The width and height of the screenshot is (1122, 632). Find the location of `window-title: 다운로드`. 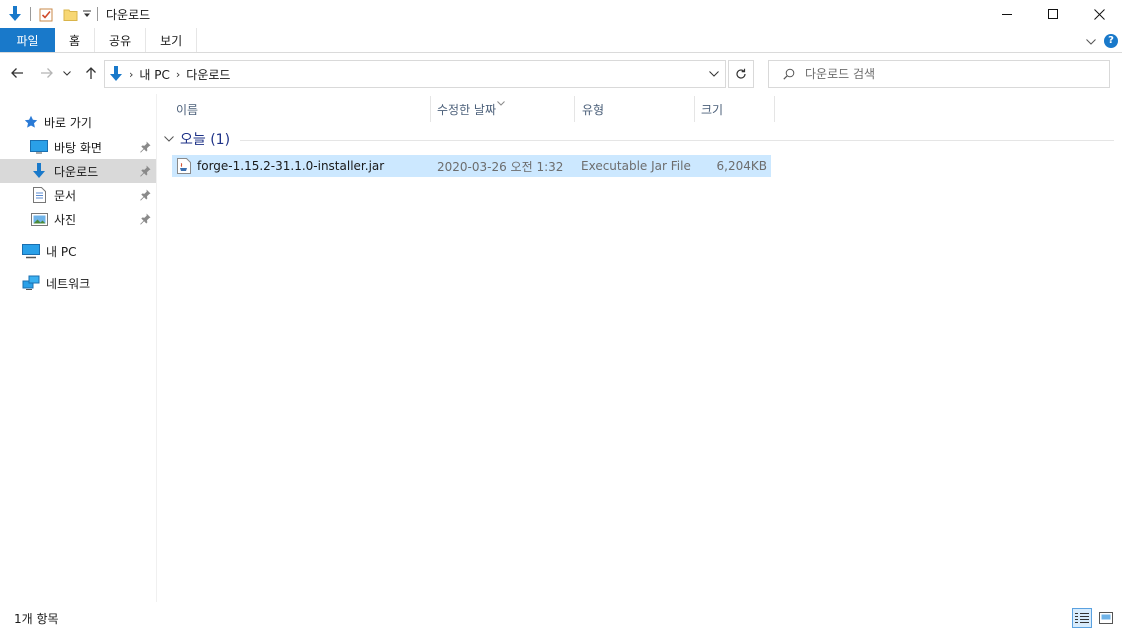

window-title: 다운로드 is located at coordinates (128, 14).